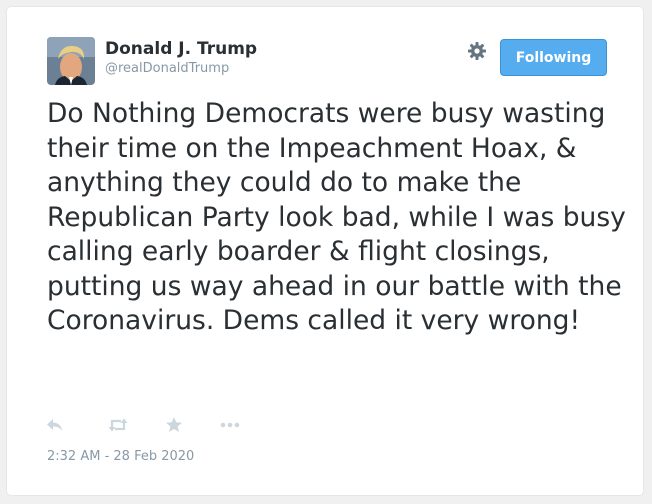 The width and height of the screenshot is (652, 504). Describe the element at coordinates (553, 57) in the screenshot. I see `following-button: Following` at that location.